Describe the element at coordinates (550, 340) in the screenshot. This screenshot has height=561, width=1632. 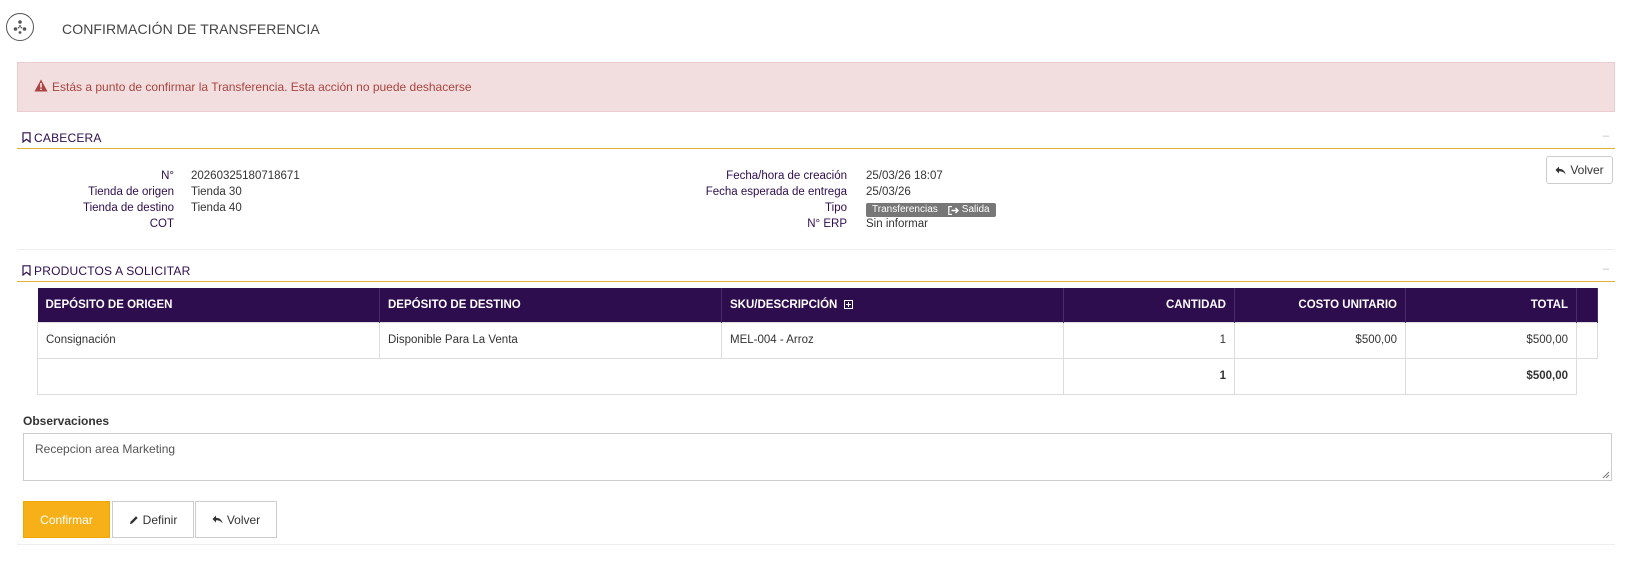
I see `cell-destino: Disponible Para La Venta` at that location.